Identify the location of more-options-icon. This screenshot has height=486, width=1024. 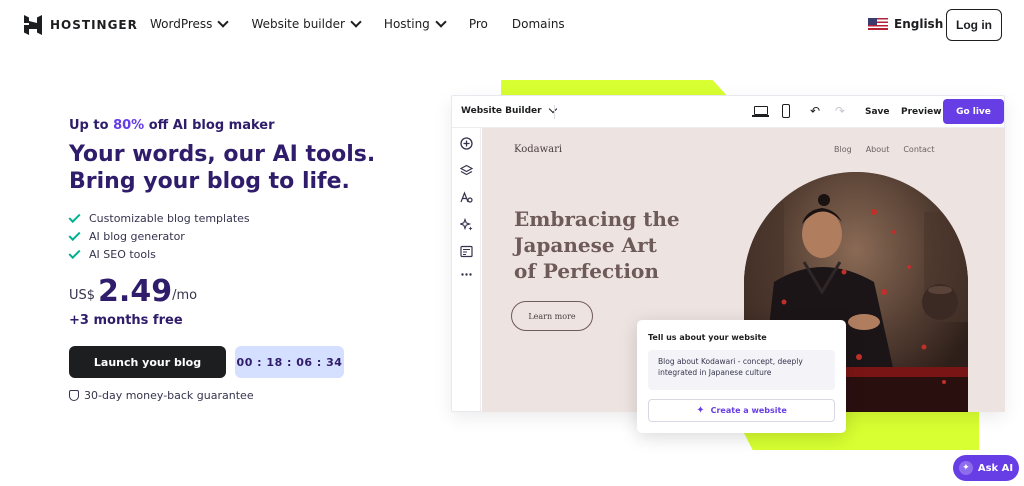
(466, 274).